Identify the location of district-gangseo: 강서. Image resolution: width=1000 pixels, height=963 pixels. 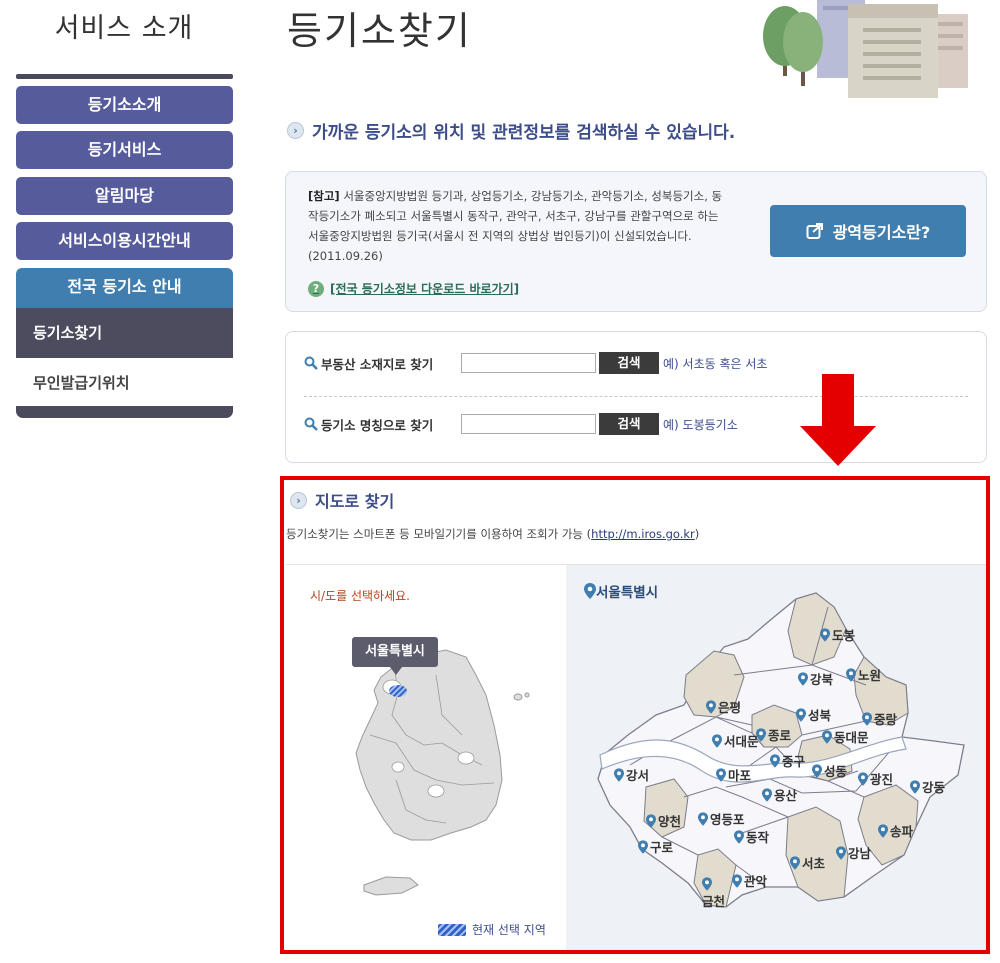
(631, 774).